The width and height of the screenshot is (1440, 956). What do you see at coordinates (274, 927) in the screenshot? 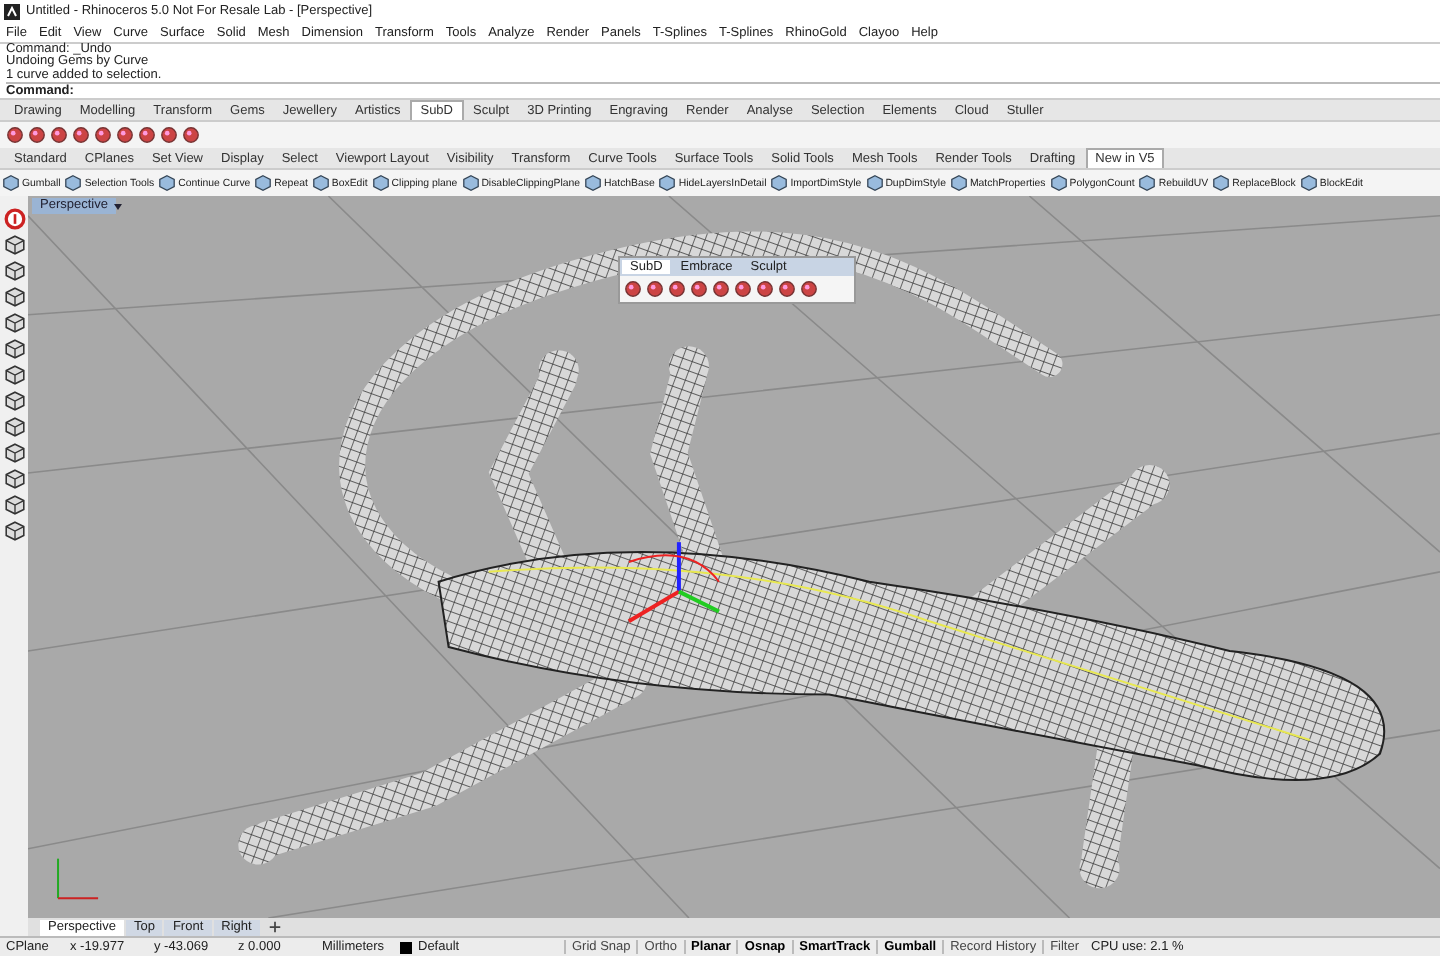
I see `add-icon` at bounding box center [274, 927].